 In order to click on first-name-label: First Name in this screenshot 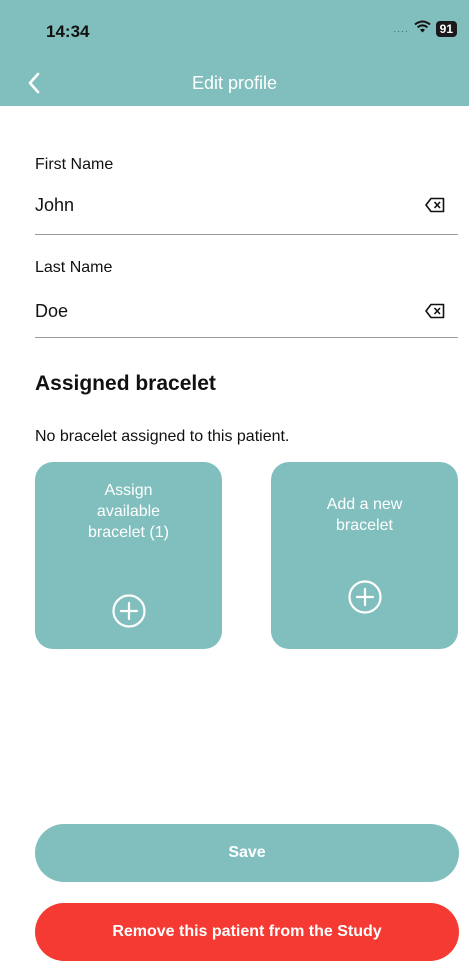, I will do `click(74, 164)`.